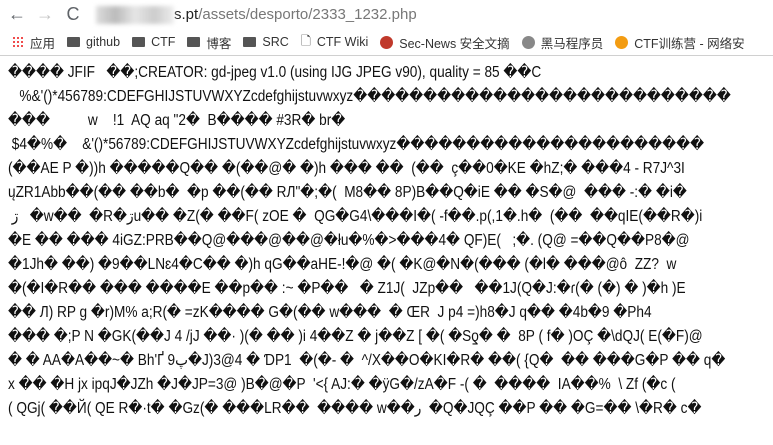 The width and height of the screenshot is (773, 445). Describe the element at coordinates (307, 14) in the screenshot. I see `url-path: /assets/desporto/2333_1232.php` at that location.